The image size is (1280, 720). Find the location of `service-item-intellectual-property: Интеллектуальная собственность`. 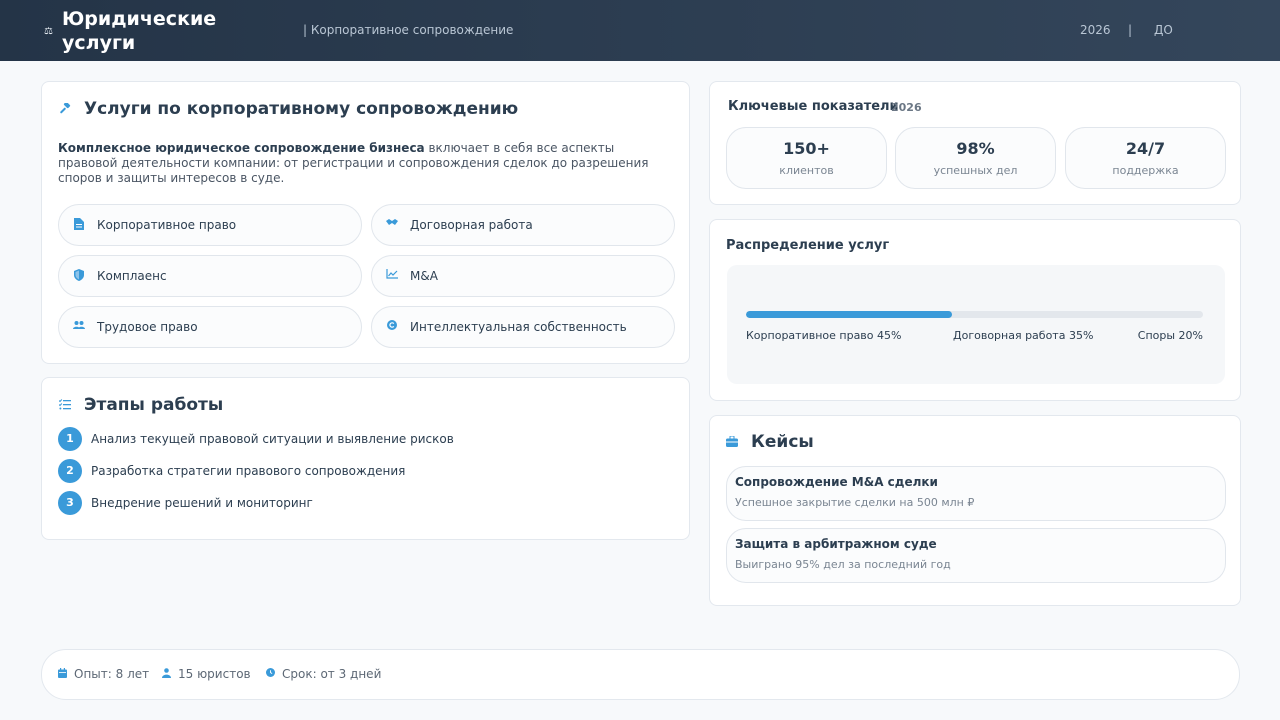

service-item-intellectual-property: Интеллектуальная собственность is located at coordinates (523, 327).